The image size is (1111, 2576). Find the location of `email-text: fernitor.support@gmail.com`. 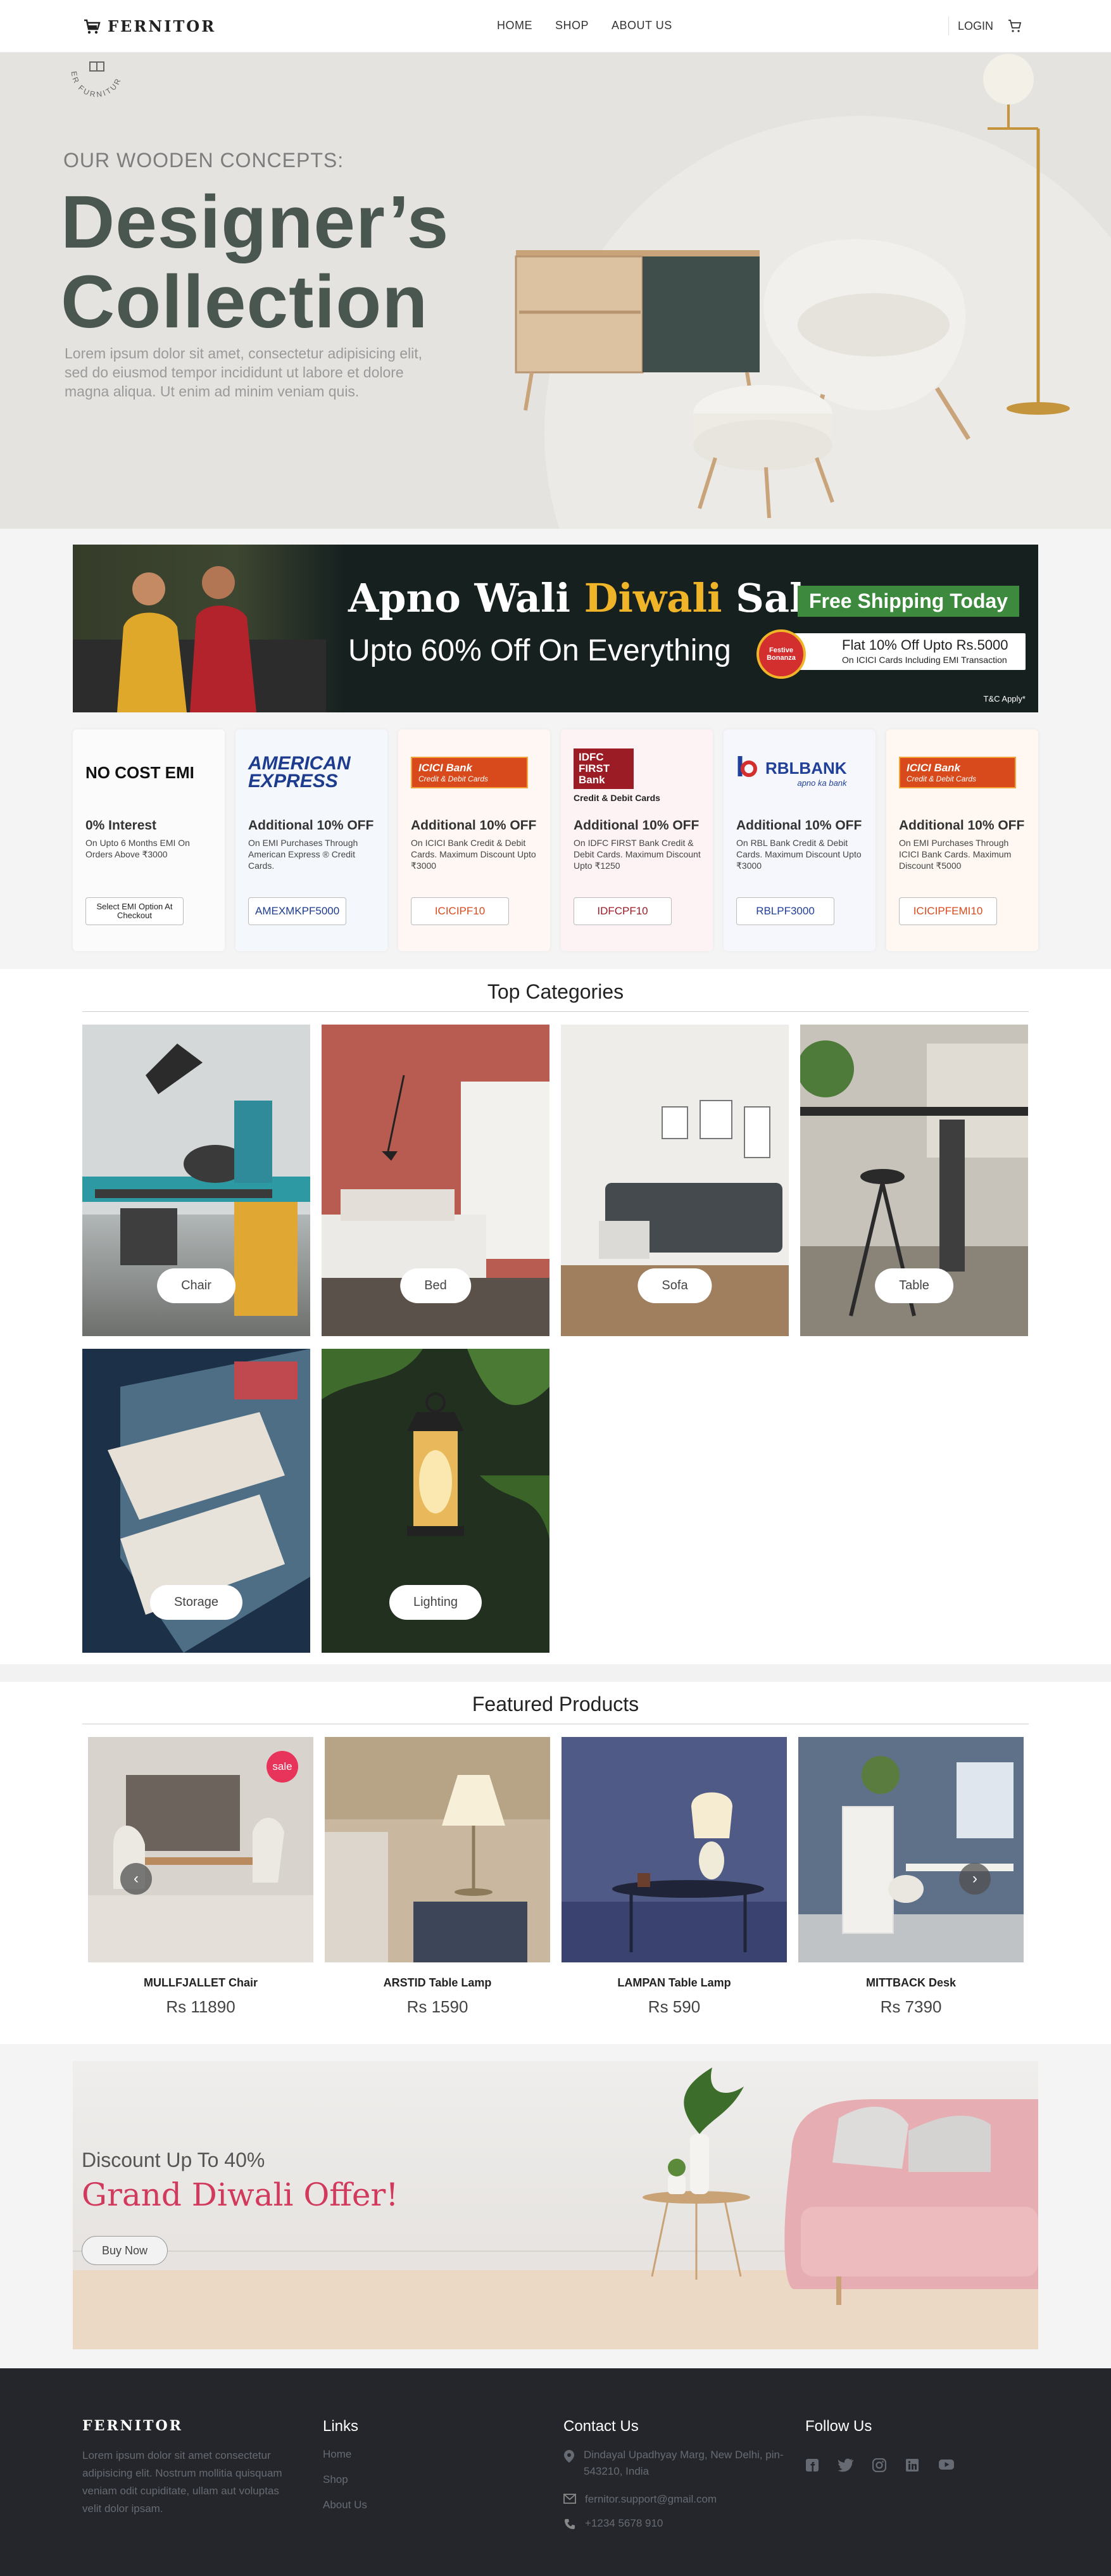

email-text: fernitor.support@gmail.com is located at coordinates (651, 2499).